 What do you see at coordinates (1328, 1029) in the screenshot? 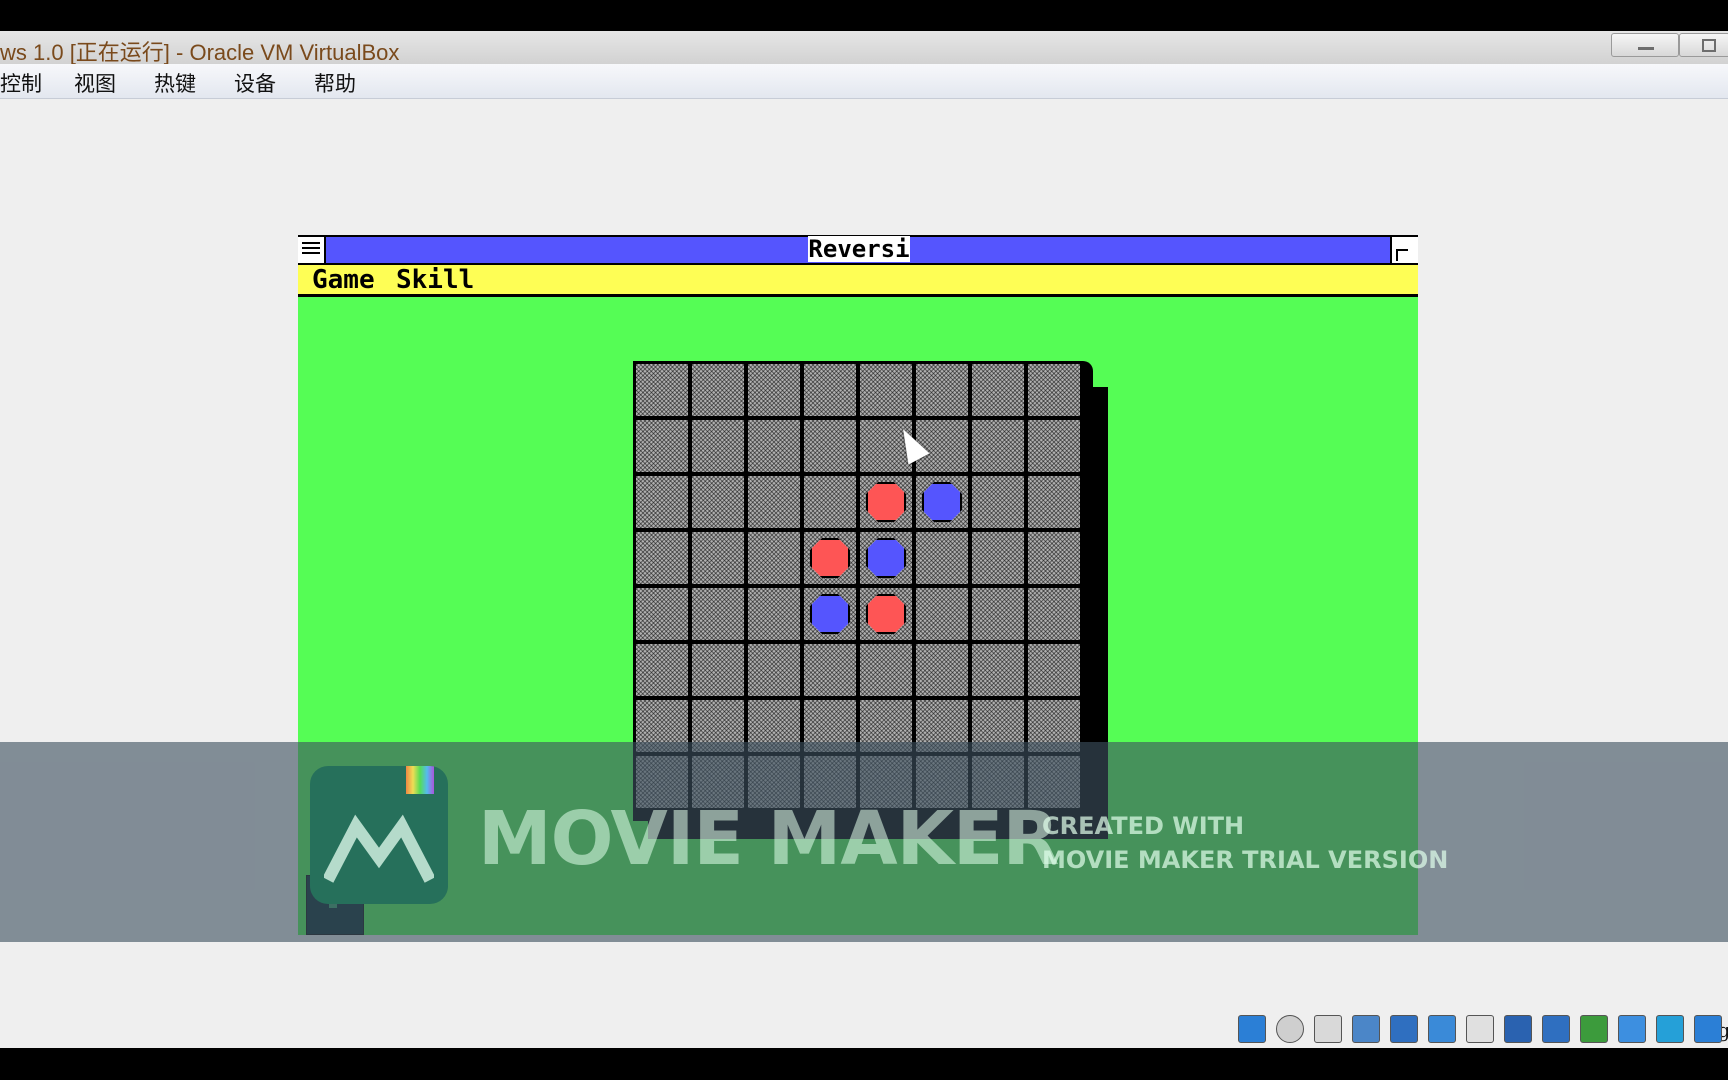
I see `floppy-icon` at bounding box center [1328, 1029].